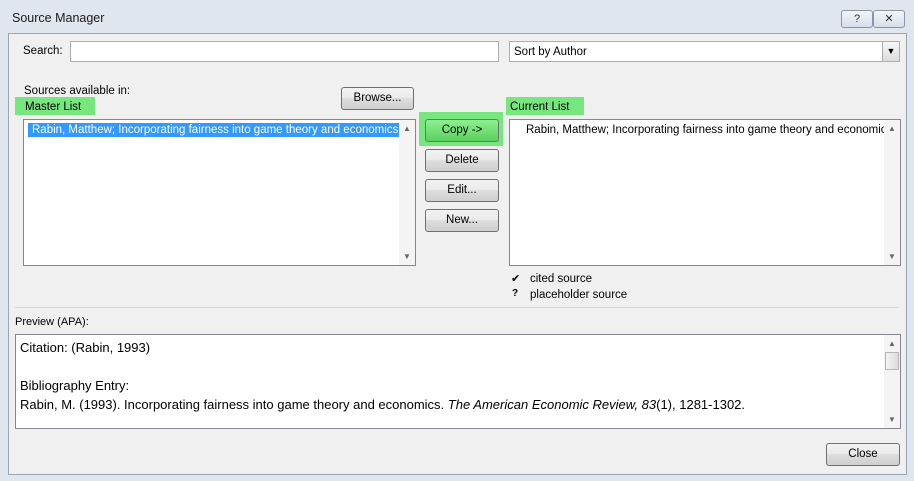 The height and width of the screenshot is (481, 914). I want to click on search-label: Search:, so click(43, 51).